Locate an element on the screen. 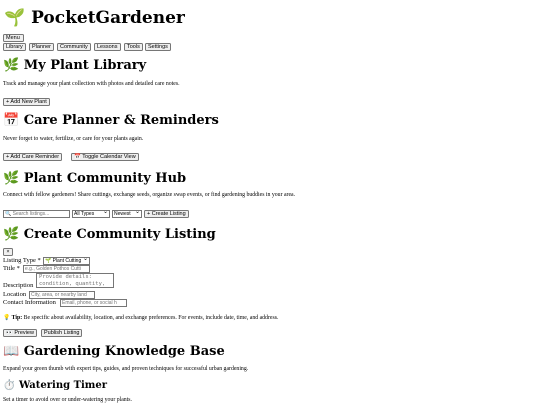  title-input: e.g., Golden Pothos Cutti is located at coordinates (56, 269).